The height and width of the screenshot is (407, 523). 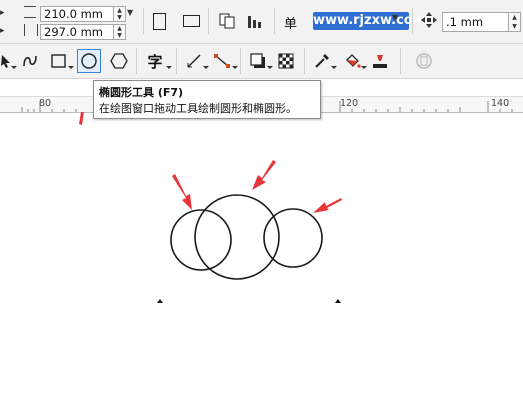 I want to click on portrait-icon, so click(x=159, y=21).